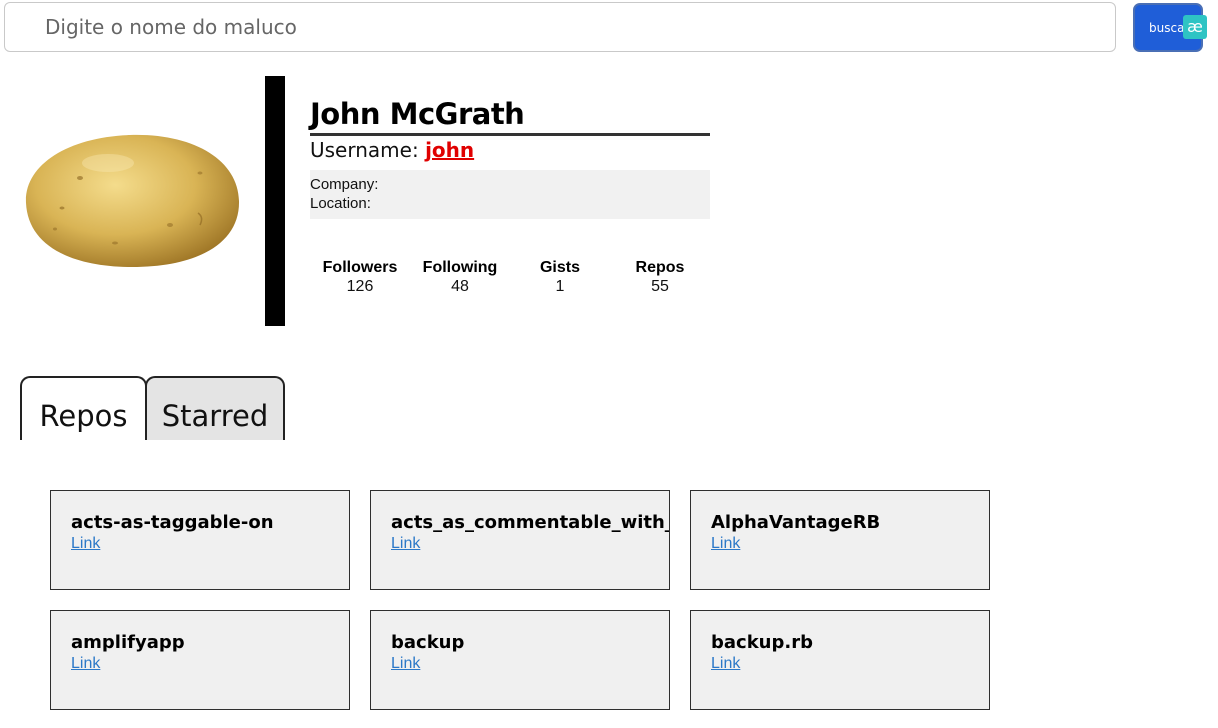  I want to click on username-row: Username: john, so click(510, 150).